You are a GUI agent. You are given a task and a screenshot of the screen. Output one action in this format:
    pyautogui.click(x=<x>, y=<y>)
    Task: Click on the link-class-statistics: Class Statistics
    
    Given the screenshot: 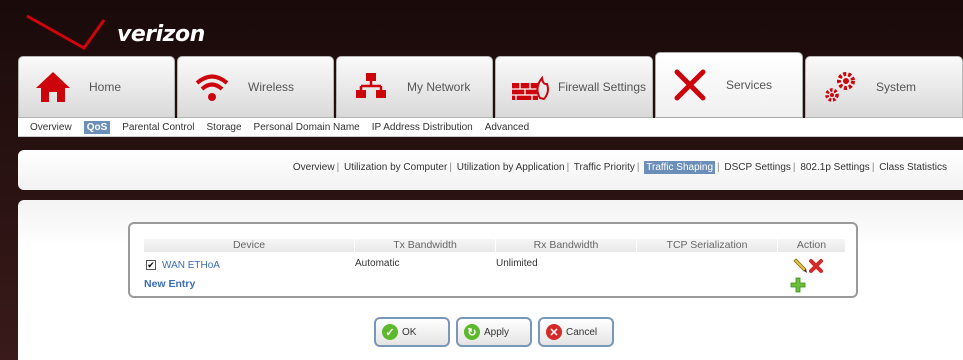 What is the action you would take?
    pyautogui.click(x=913, y=167)
    